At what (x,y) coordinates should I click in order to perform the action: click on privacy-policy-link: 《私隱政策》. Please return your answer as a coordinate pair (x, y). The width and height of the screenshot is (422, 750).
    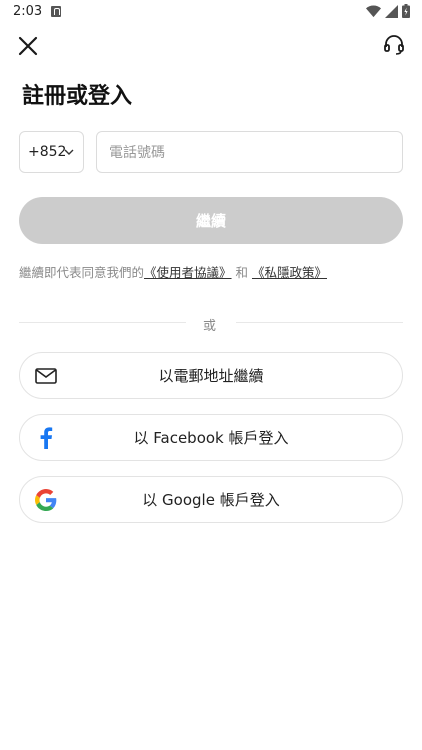
    Looking at the image, I should click on (289, 272).